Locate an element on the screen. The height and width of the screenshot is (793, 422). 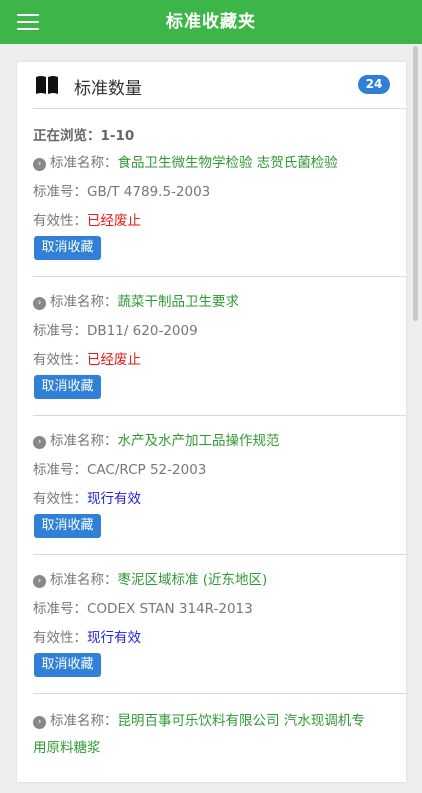
page-title: 标准收藏夹 is located at coordinates (211, 22).